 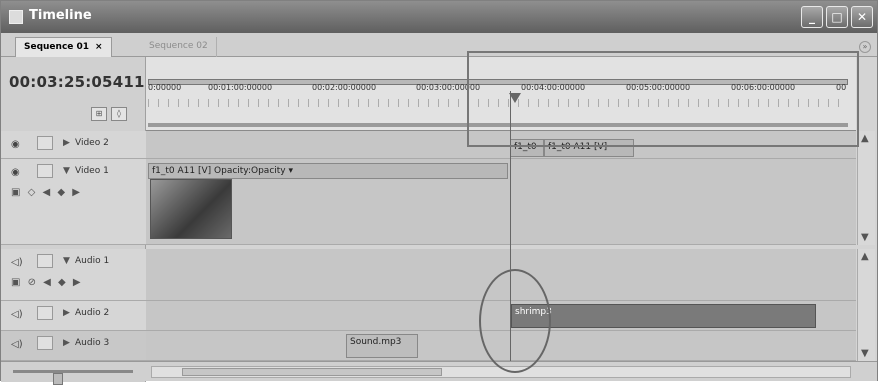 I want to click on clip: shrimp3, so click(x=663, y=316).